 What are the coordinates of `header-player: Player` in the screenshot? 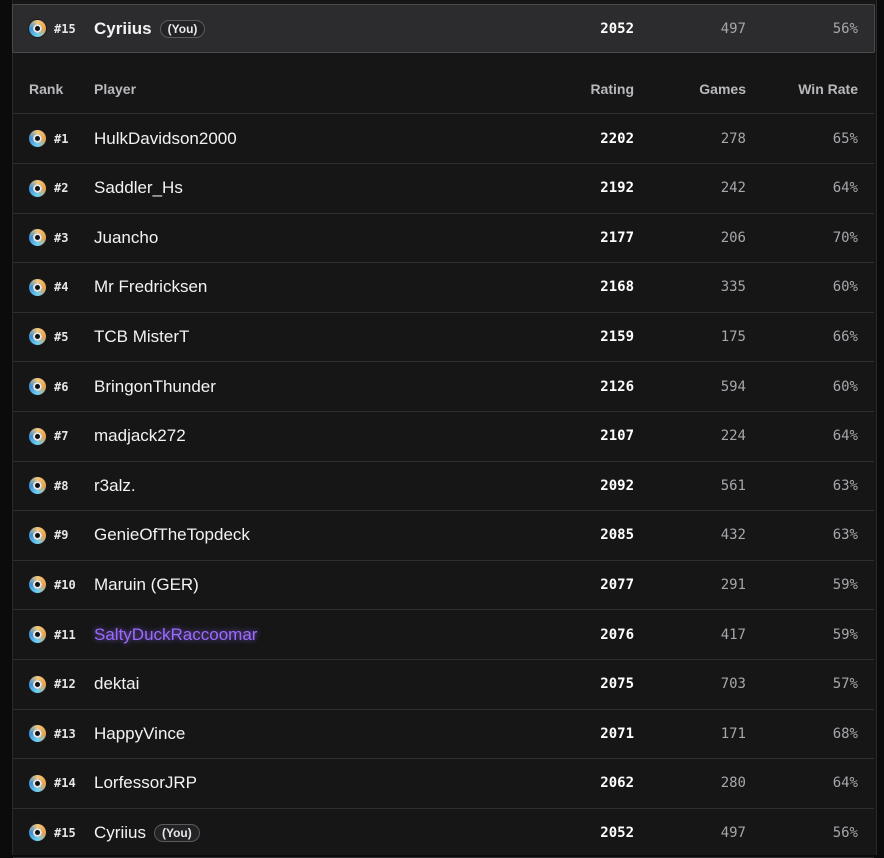 It's located at (314, 89).